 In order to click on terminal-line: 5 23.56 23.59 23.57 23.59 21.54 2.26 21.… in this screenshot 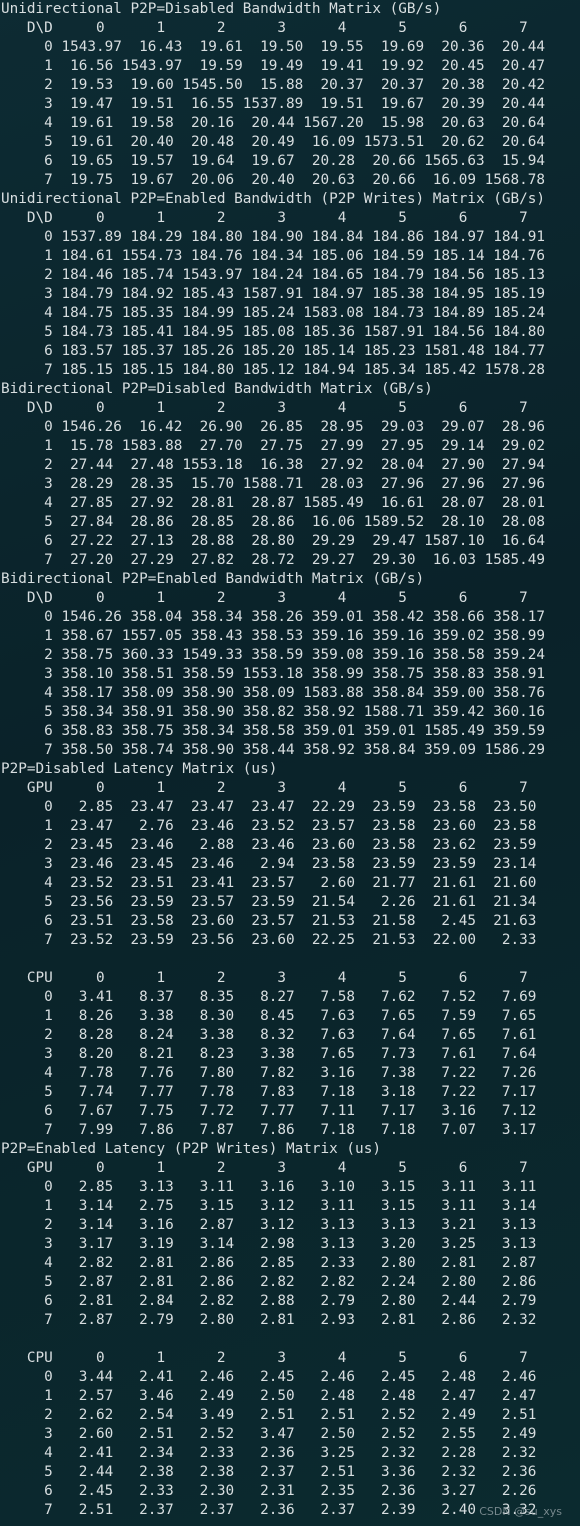, I will do `click(269, 902)`.